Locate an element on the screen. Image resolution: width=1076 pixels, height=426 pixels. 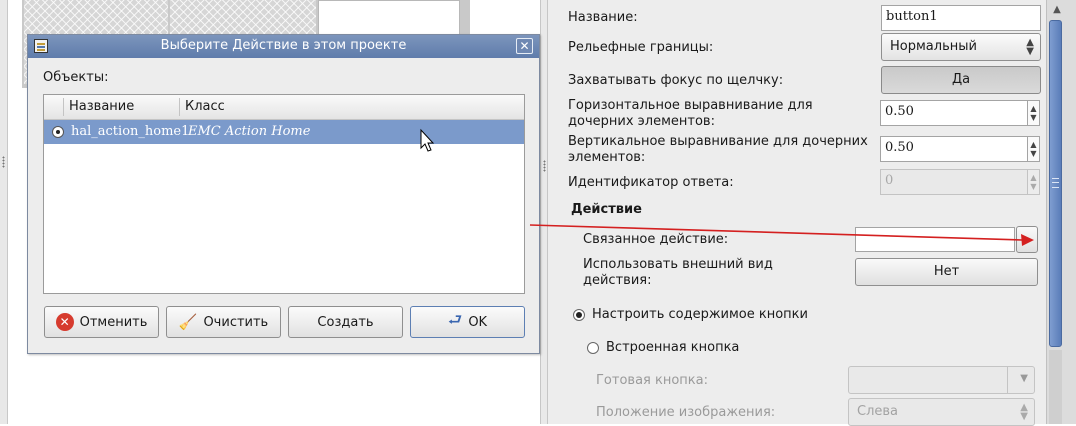
scrollbar-track is located at coordinates (1055, 387).